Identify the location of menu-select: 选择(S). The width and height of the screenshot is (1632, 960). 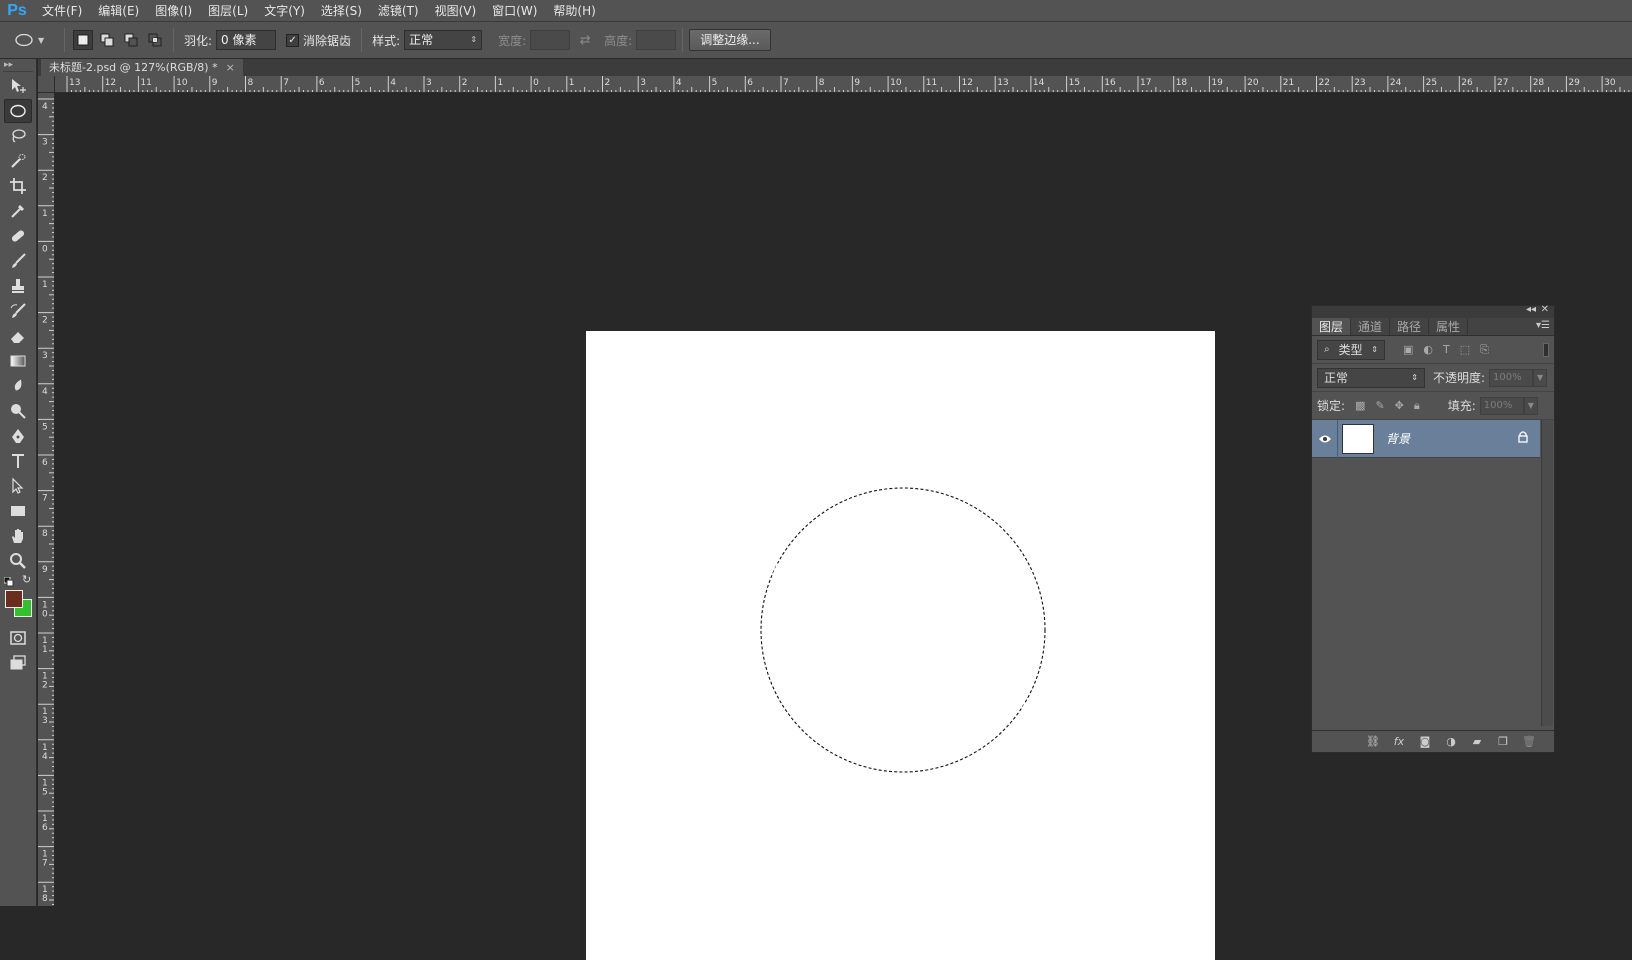
(341, 11).